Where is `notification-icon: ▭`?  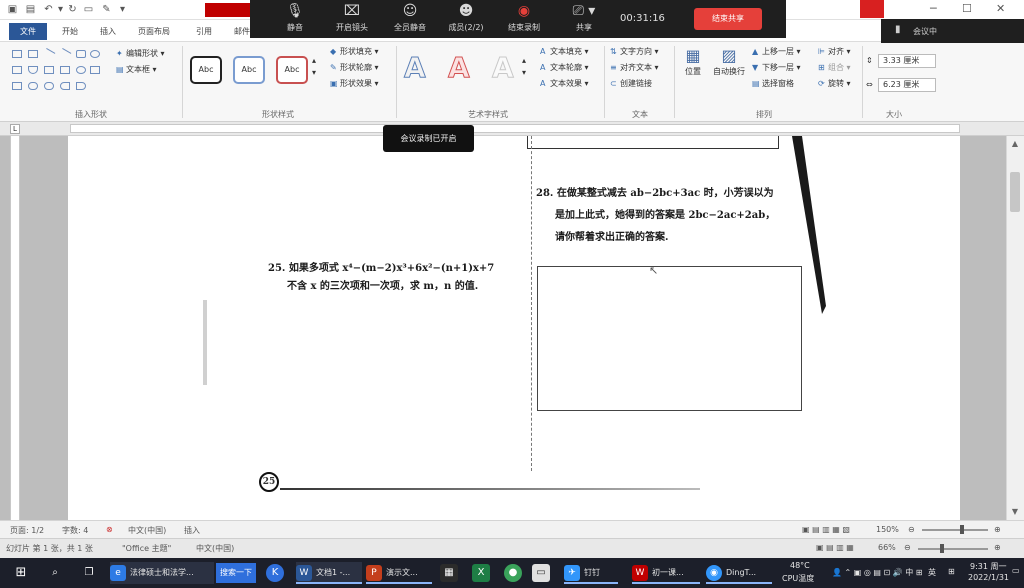 notification-icon: ▭ is located at coordinates (1016, 570).